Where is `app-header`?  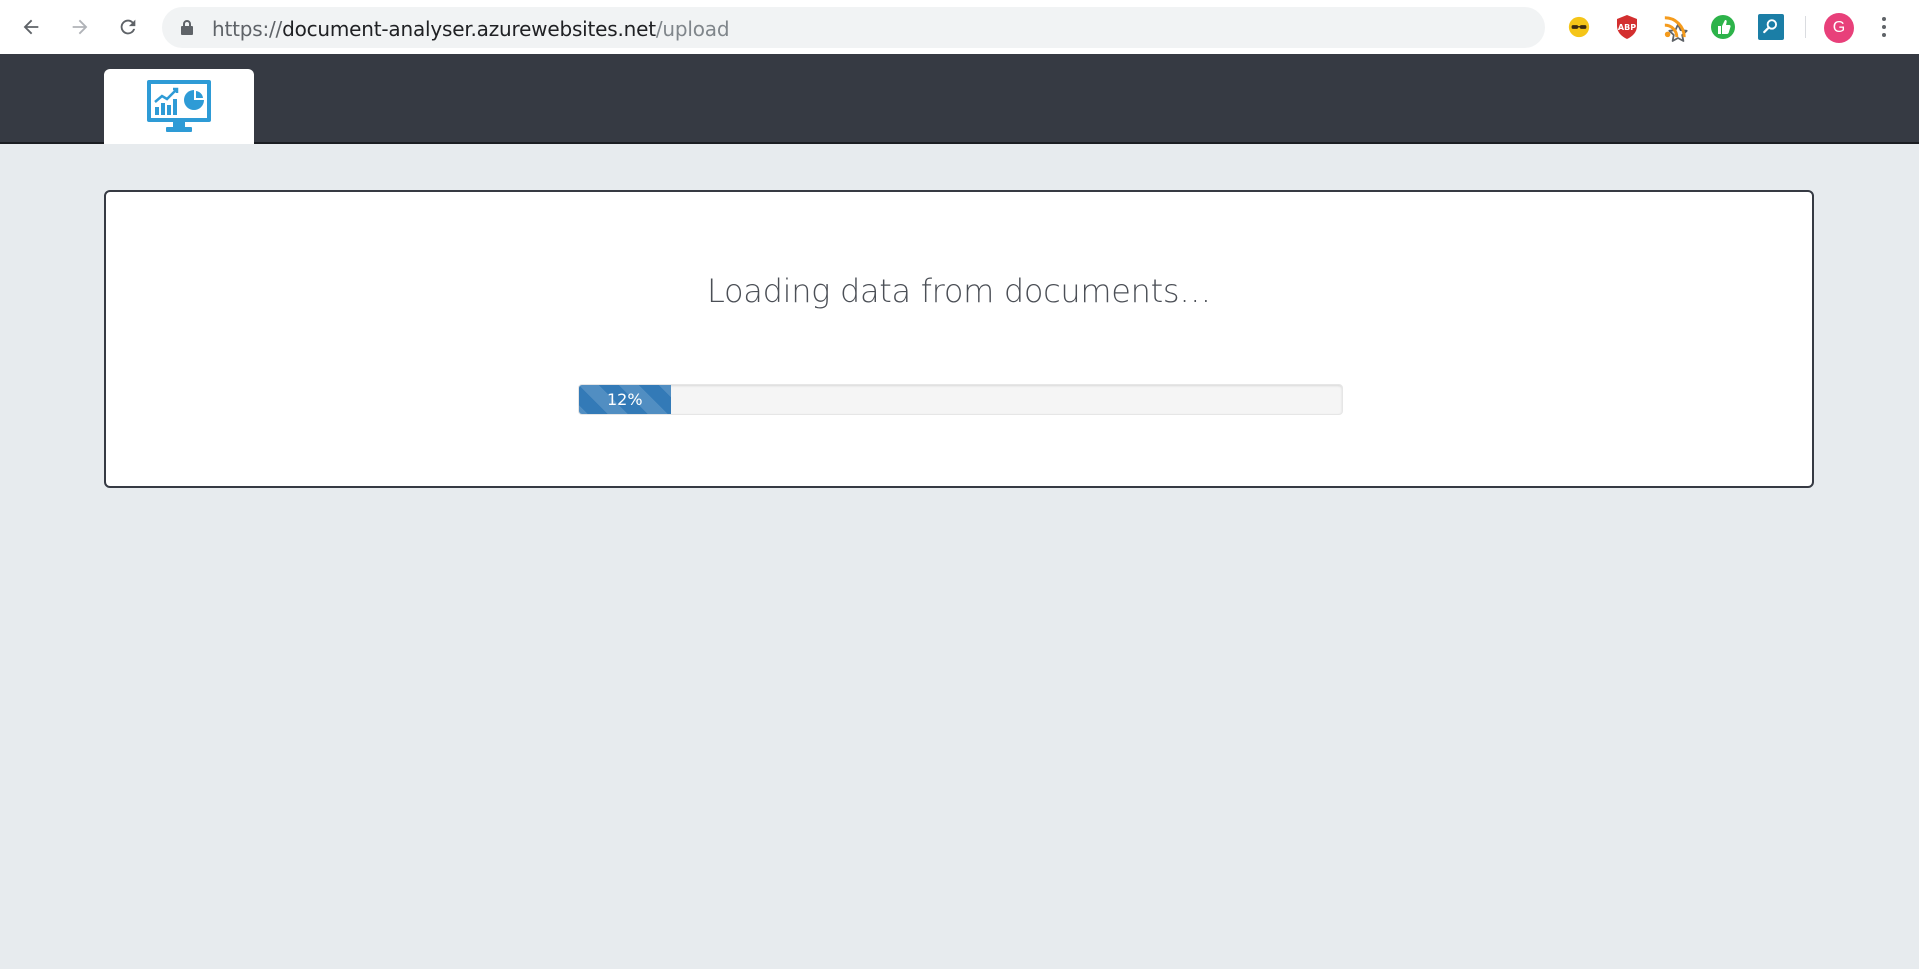 app-header is located at coordinates (959, 99).